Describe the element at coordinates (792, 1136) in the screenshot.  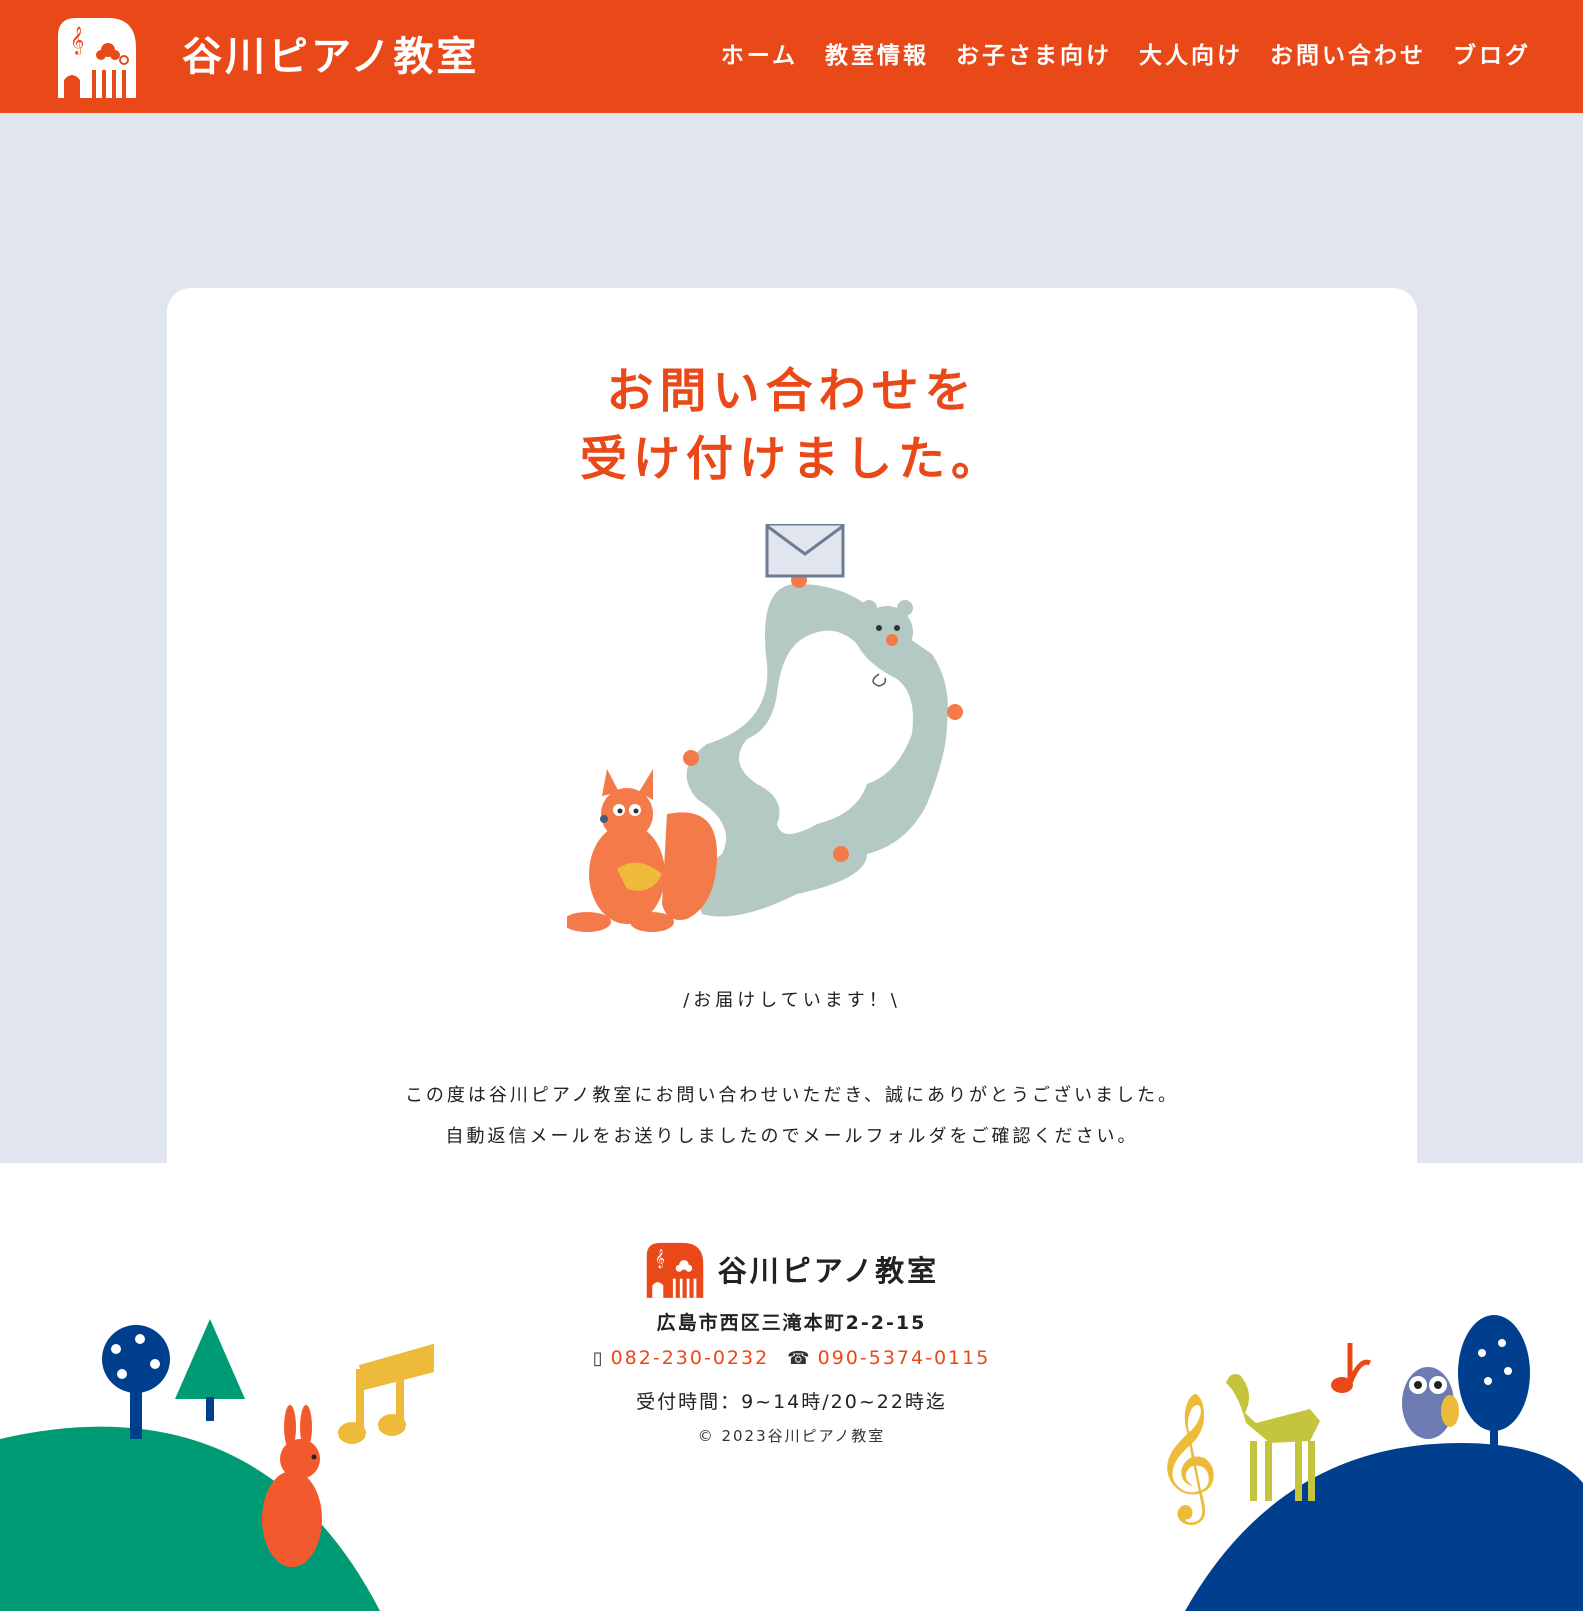
I see `thank-you-message-line-2: 自動返信メールをお送りしましたのでメールフォルダをご確認ください。` at that location.